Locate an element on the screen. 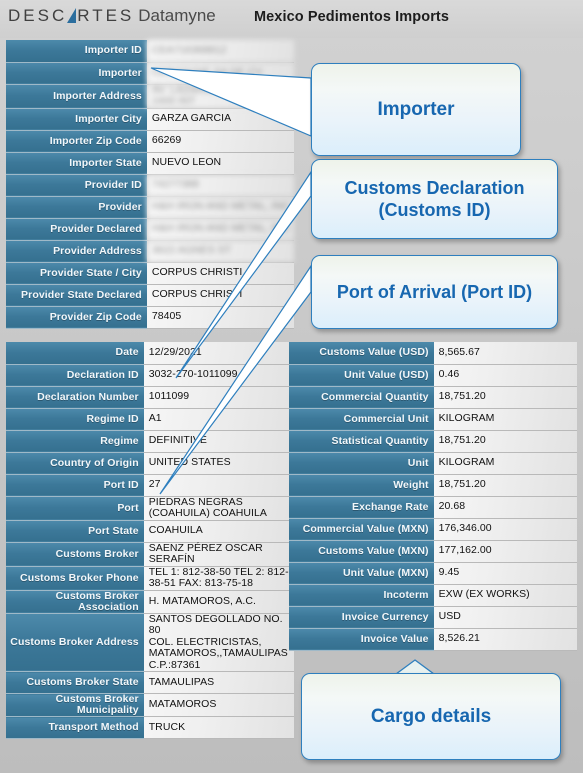 This screenshot has width=583, height=773. importer-row-label: Importer State is located at coordinates (76, 163).